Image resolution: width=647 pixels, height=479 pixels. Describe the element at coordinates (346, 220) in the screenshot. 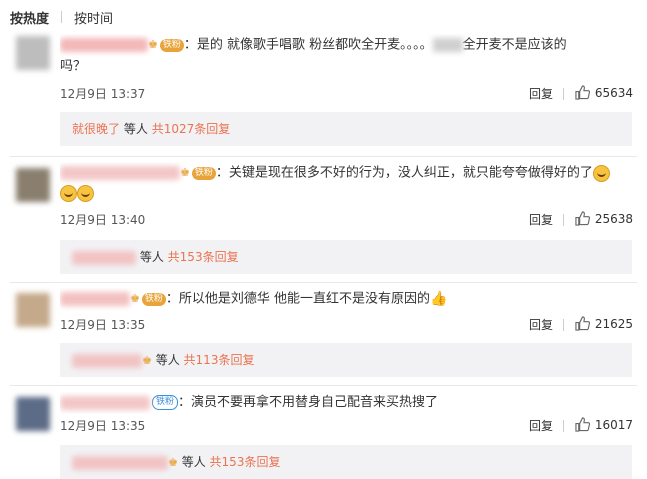

I see `comment-meta: 12月9日 13:40 回复 25638` at that location.